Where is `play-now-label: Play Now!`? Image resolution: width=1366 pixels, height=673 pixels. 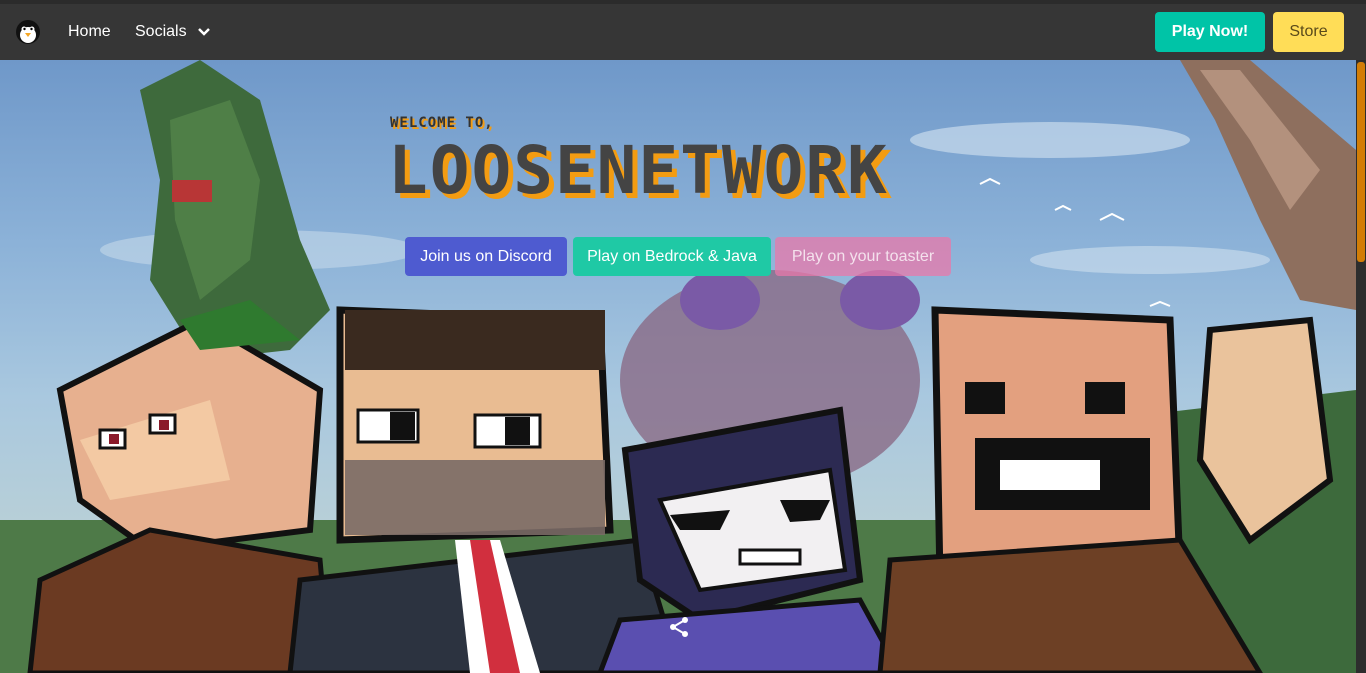
play-now-label: Play Now! is located at coordinates (1210, 31).